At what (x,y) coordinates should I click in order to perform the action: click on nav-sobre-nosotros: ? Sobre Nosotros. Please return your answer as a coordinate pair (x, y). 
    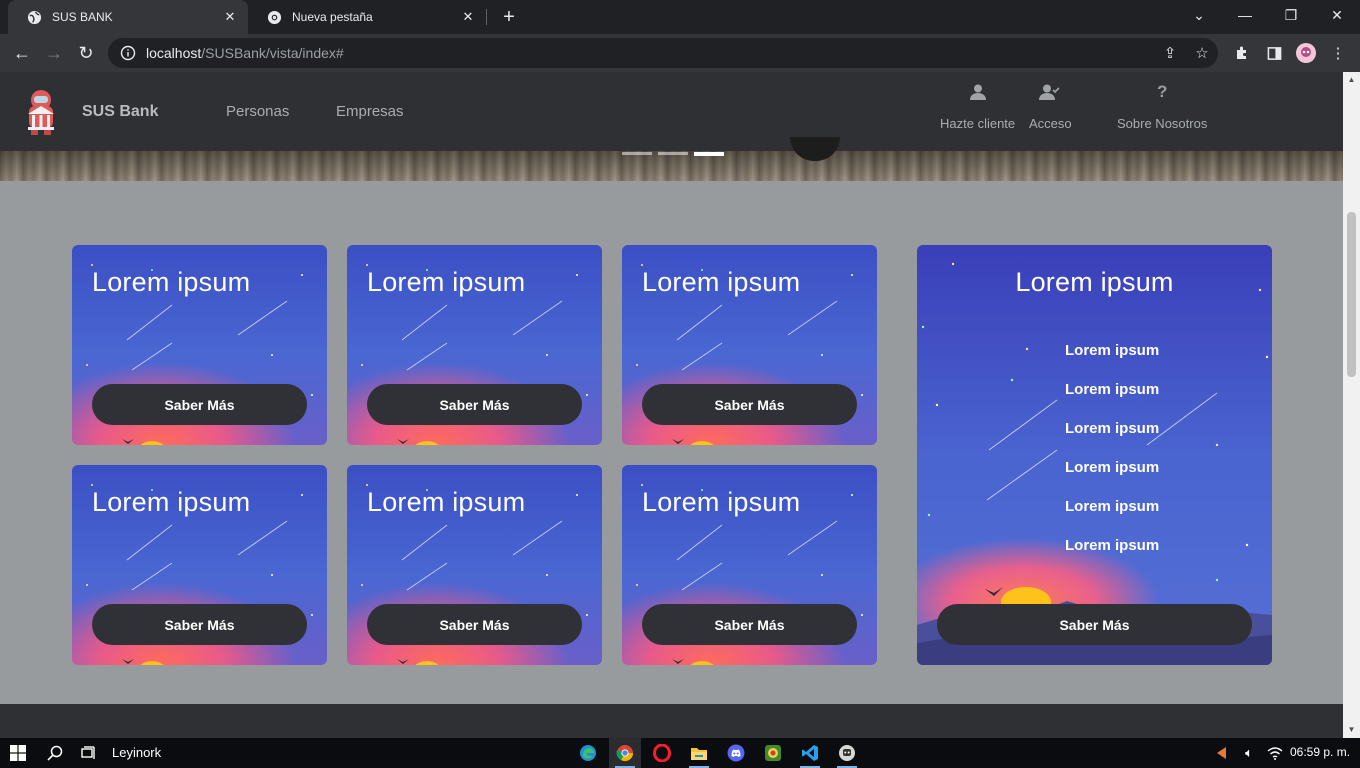
    Looking at the image, I should click on (1162, 105).